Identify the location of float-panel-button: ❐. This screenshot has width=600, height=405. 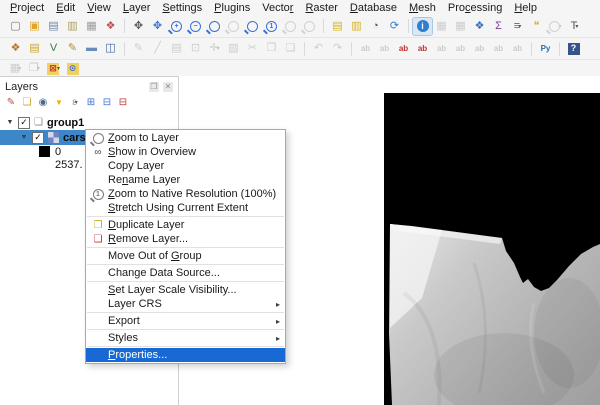
(154, 86).